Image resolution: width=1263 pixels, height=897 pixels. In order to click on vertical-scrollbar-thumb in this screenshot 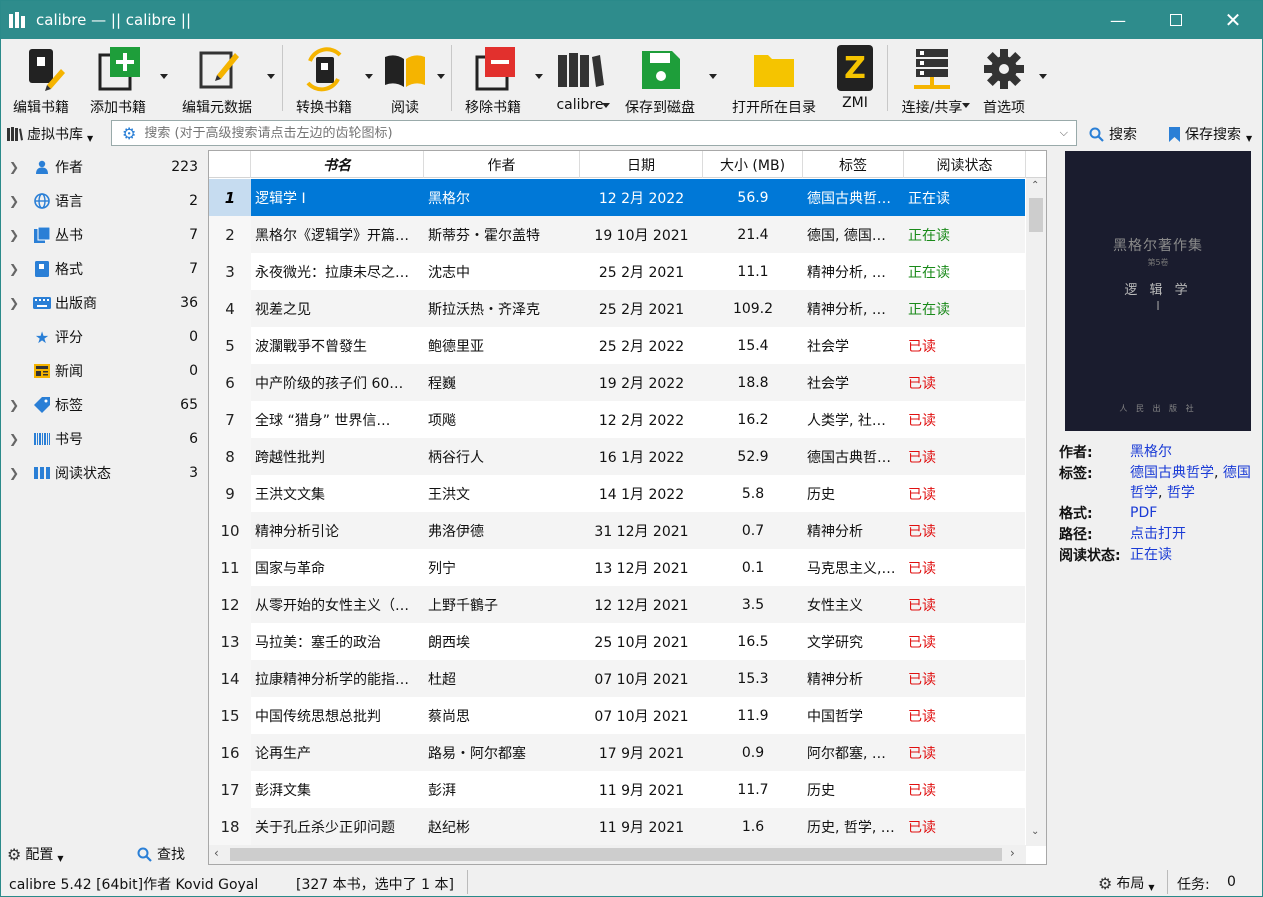, I will do `click(1036, 215)`.